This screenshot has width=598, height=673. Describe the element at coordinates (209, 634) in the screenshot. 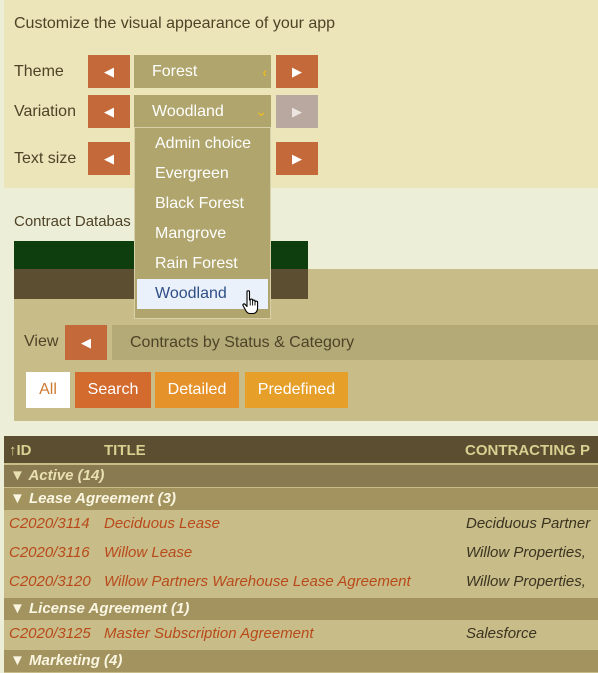

I see `row-title-link: Master Subscription Agreement` at that location.